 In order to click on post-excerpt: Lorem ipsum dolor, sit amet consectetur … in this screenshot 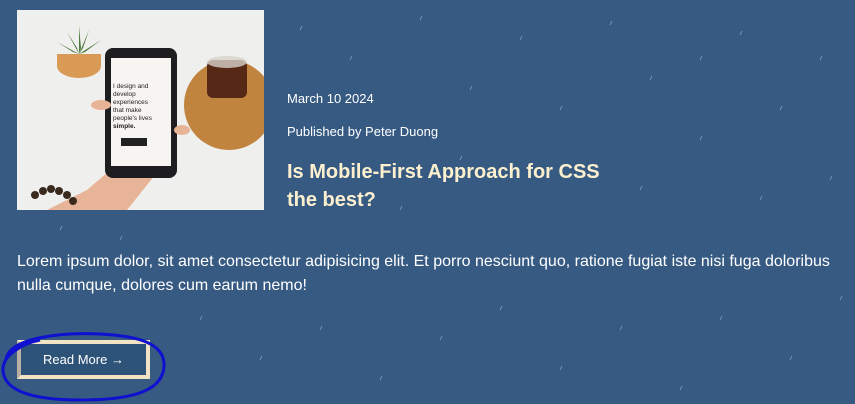, I will do `click(423, 273)`.